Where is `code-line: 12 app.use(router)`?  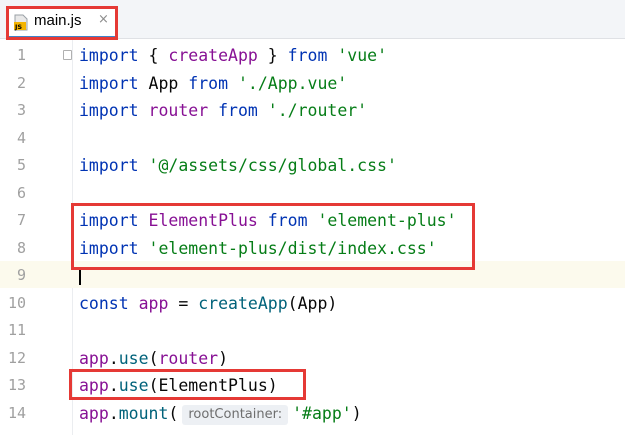 code-line: 12 app.use(router) is located at coordinates (312, 358).